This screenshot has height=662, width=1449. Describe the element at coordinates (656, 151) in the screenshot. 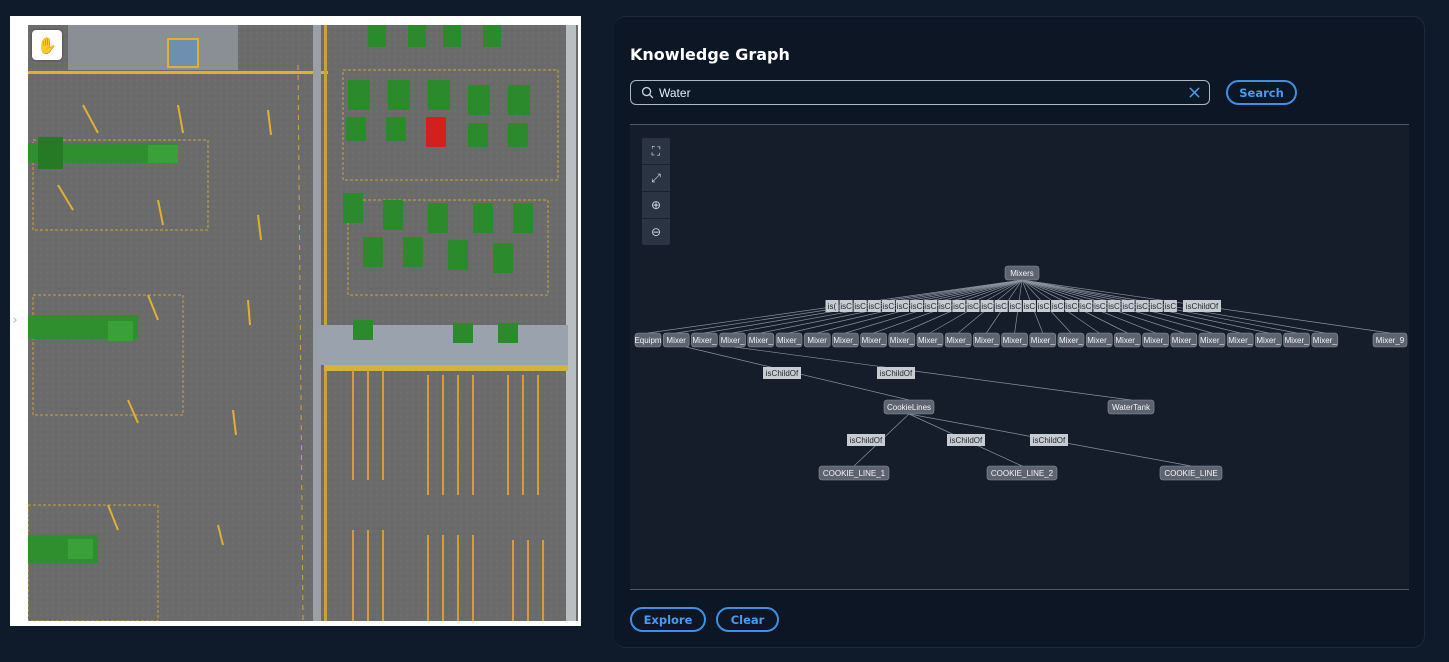

I see `fit-view-icon: ⛶` at that location.